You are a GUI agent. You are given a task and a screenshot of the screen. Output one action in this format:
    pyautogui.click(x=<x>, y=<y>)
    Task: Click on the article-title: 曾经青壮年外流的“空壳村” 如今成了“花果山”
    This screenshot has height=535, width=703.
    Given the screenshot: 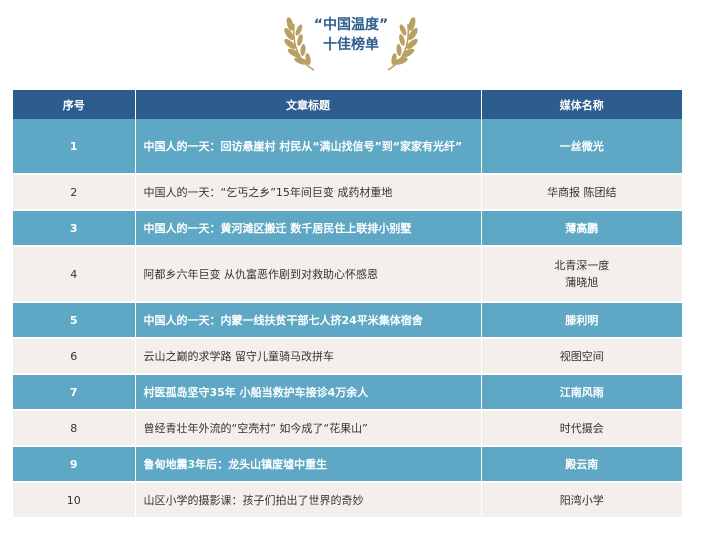 What is the action you would take?
    pyautogui.click(x=308, y=428)
    